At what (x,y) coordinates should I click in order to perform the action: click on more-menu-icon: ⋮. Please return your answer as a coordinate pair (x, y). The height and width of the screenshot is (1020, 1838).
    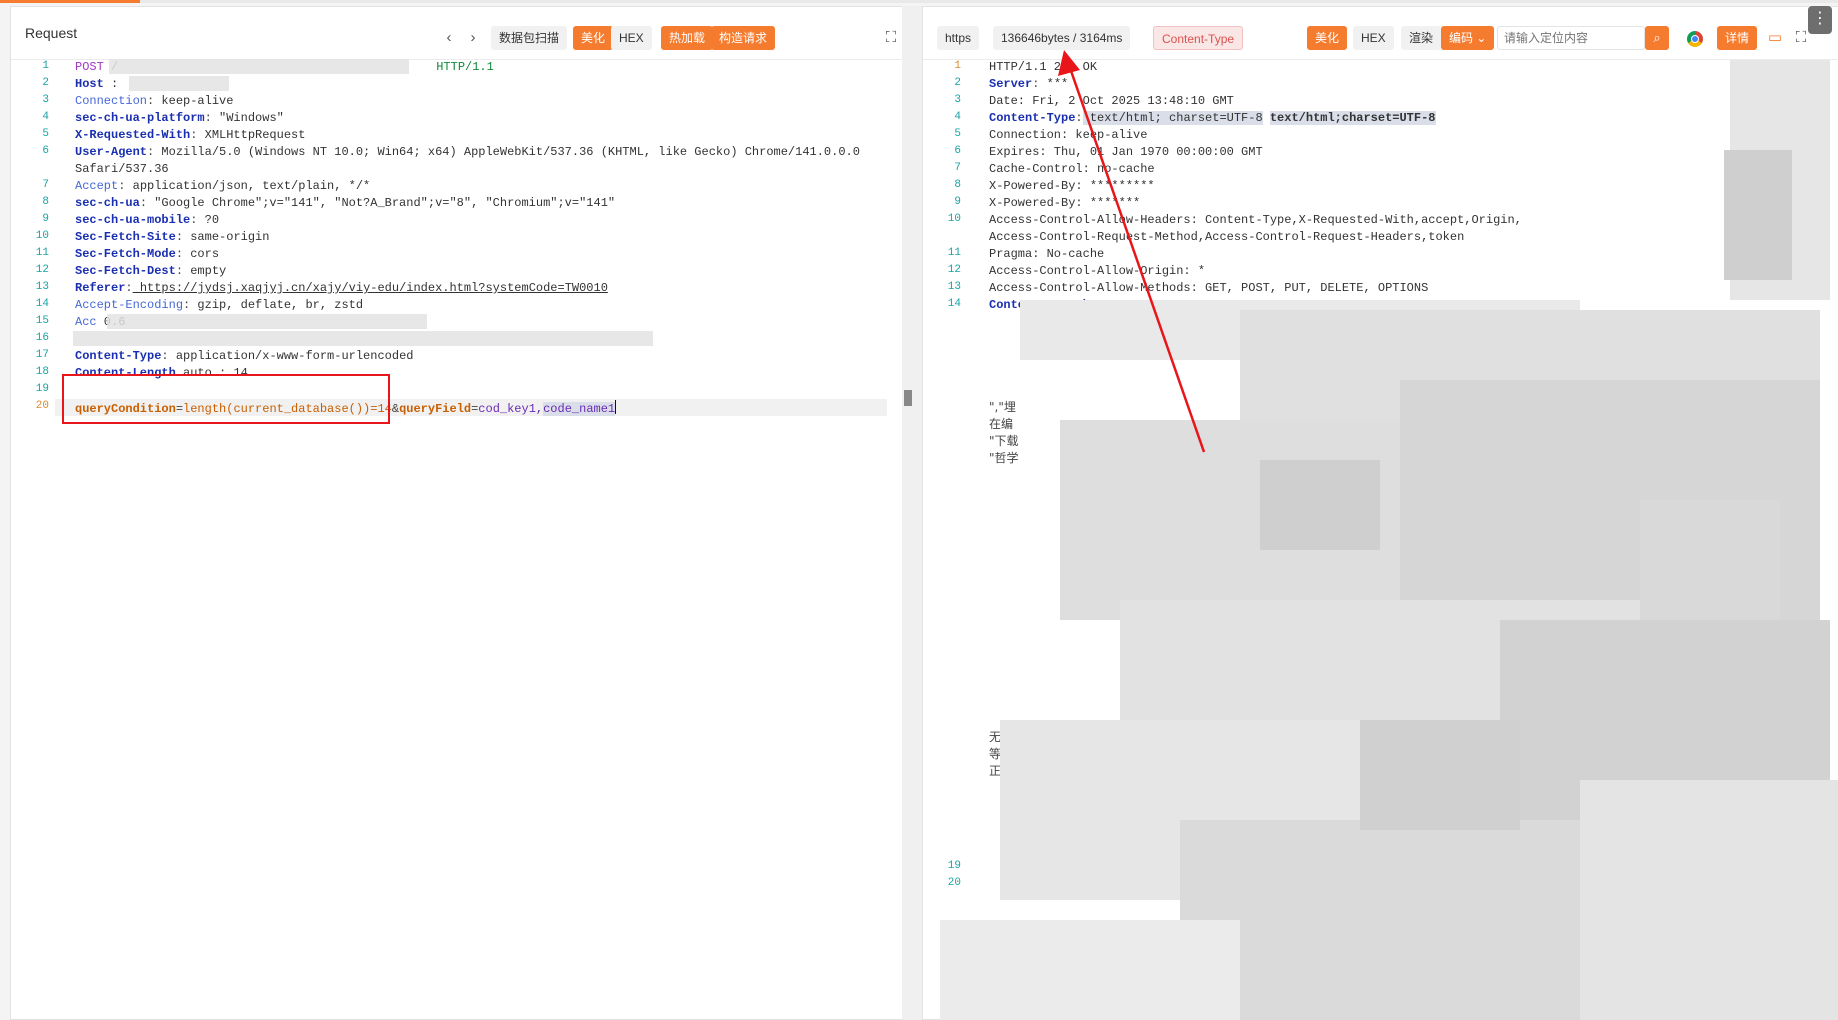
    Looking at the image, I should click on (1820, 20).